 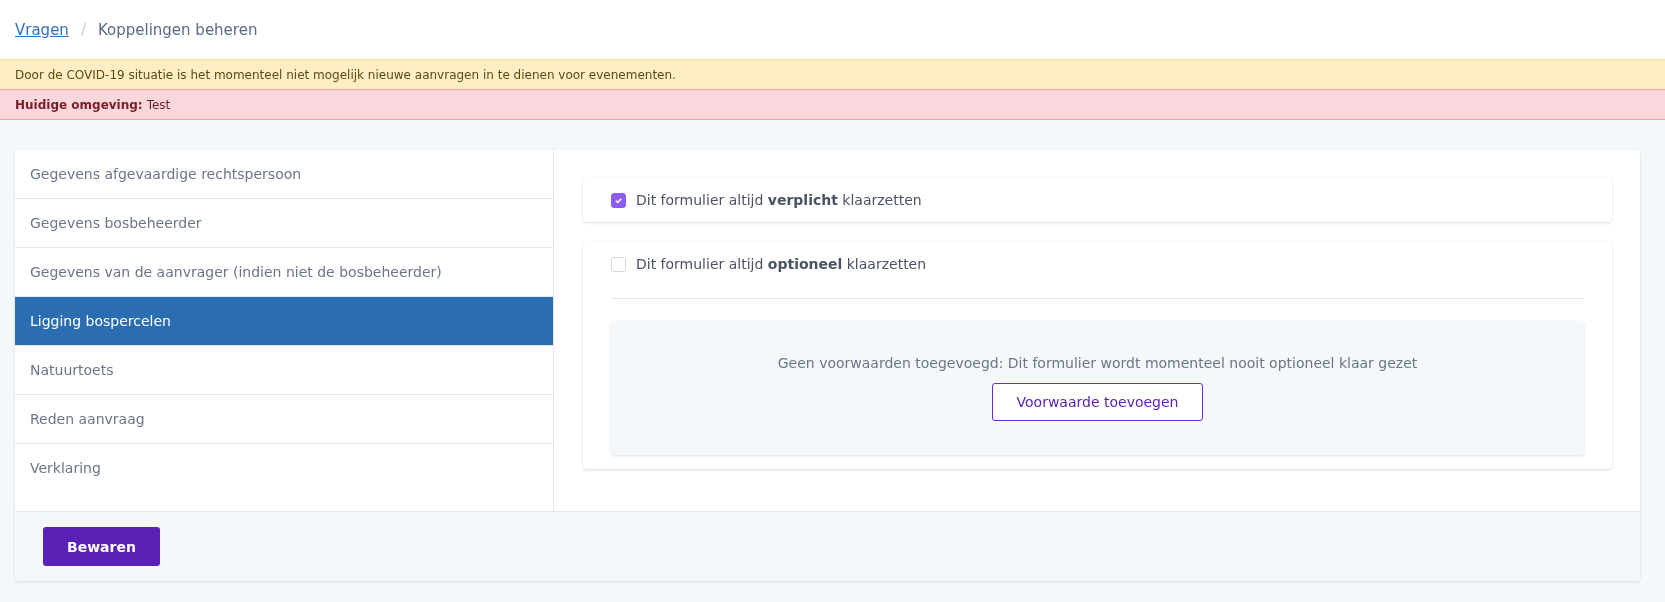 What do you see at coordinates (101, 546) in the screenshot?
I see `save-button: Bewaren` at bounding box center [101, 546].